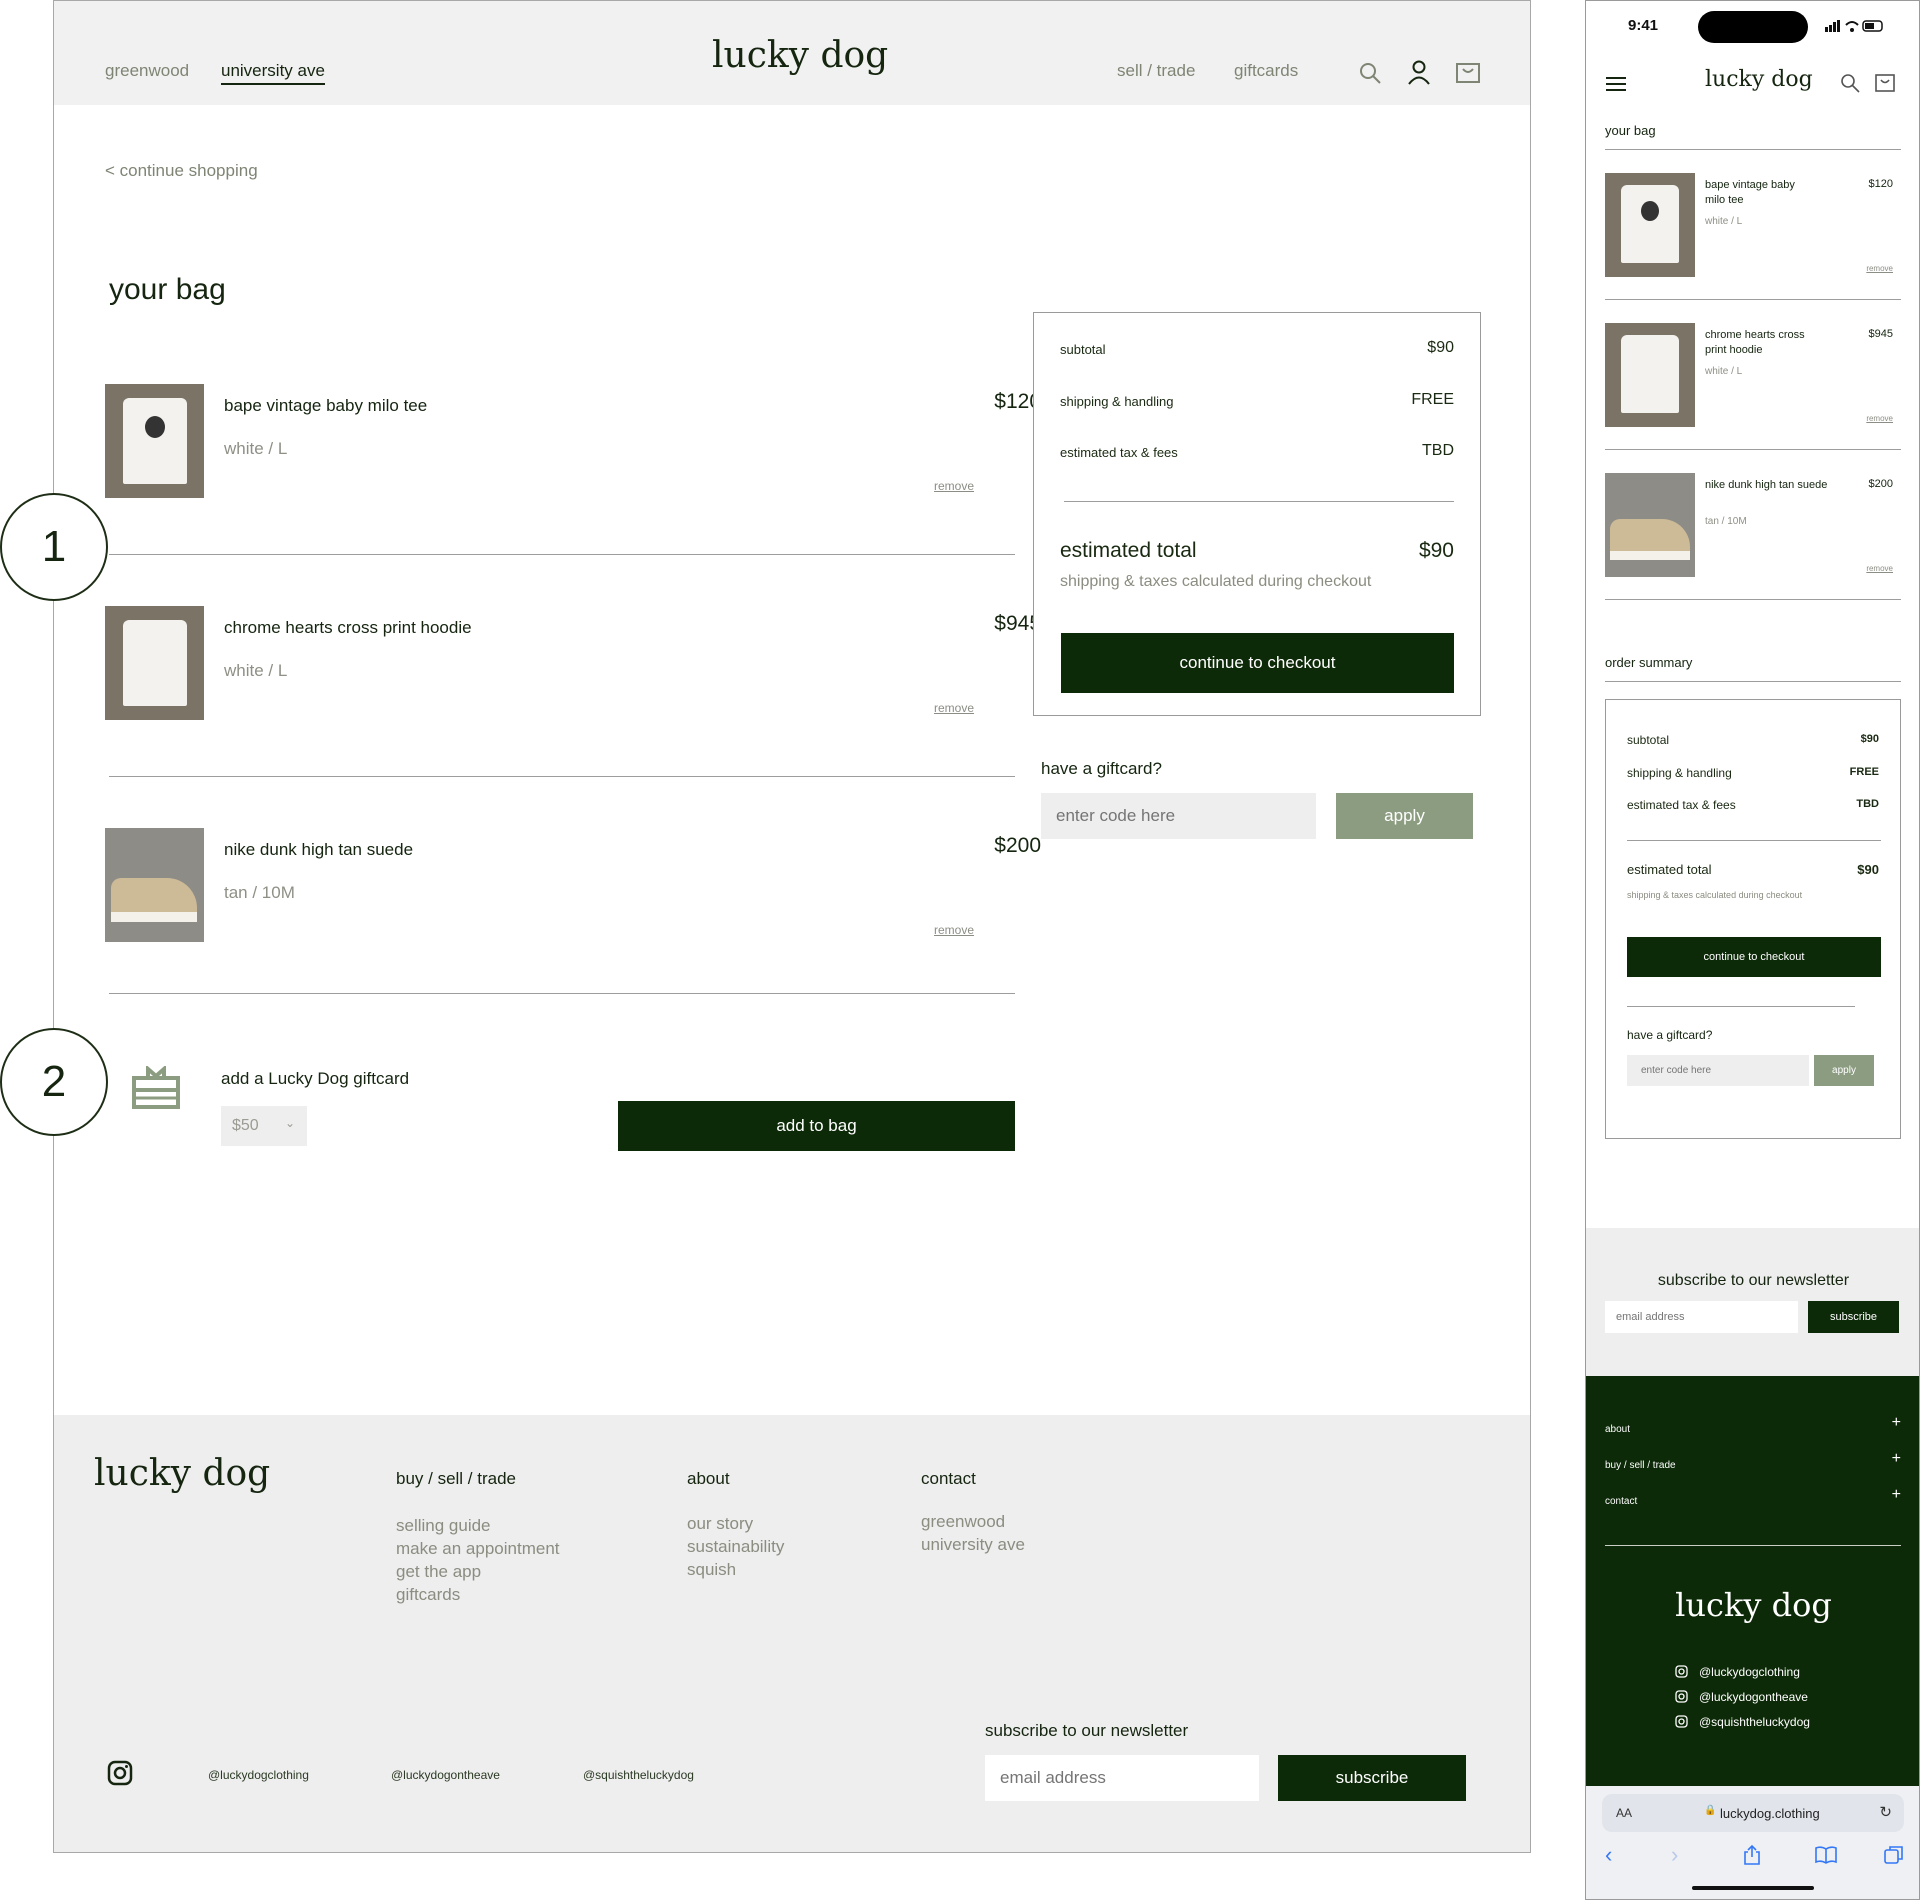 The width and height of the screenshot is (1920, 1900). What do you see at coordinates (948, 1478) in the screenshot?
I see `footer-col-contact-heading: contact` at bounding box center [948, 1478].